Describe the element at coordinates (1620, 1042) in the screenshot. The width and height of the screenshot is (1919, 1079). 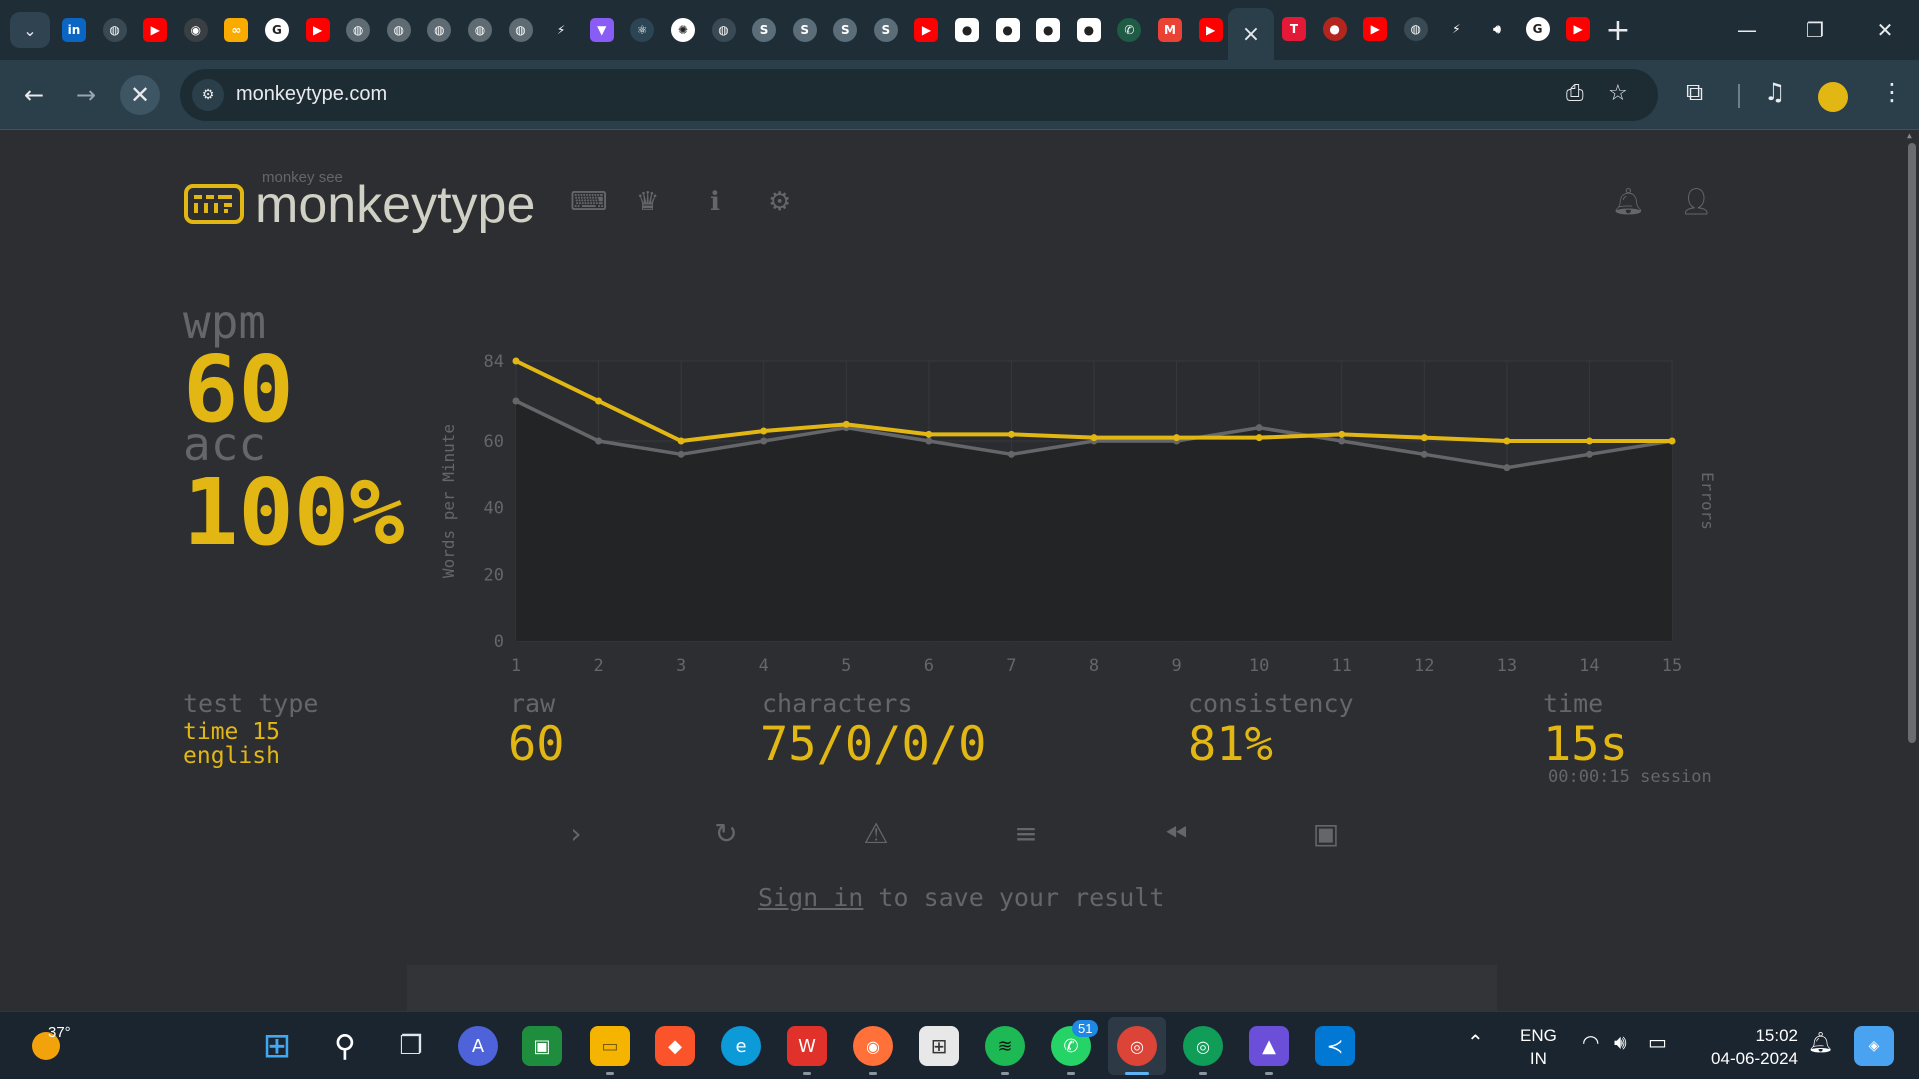
I see `volume-icon: 🔊︎` at that location.